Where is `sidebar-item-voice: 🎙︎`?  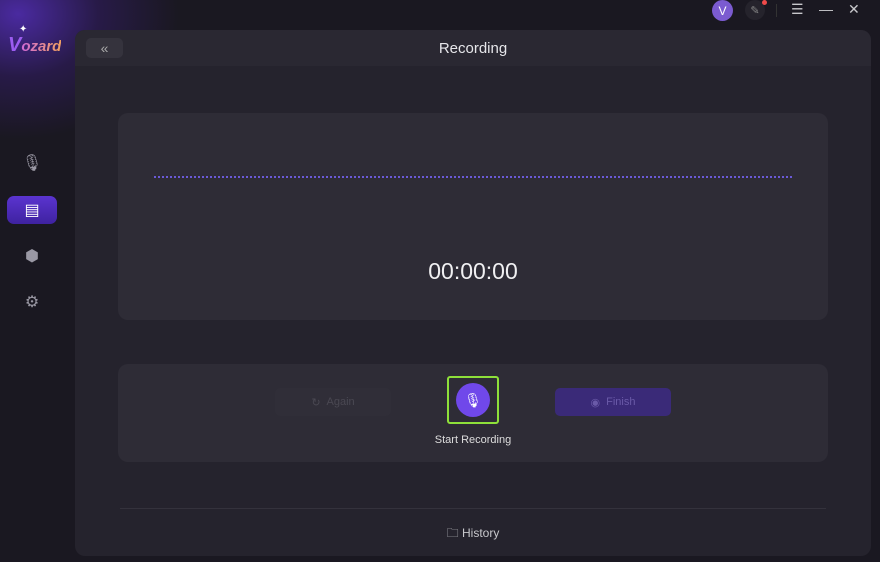
sidebar-item-voice: 🎙︎ is located at coordinates (32, 163).